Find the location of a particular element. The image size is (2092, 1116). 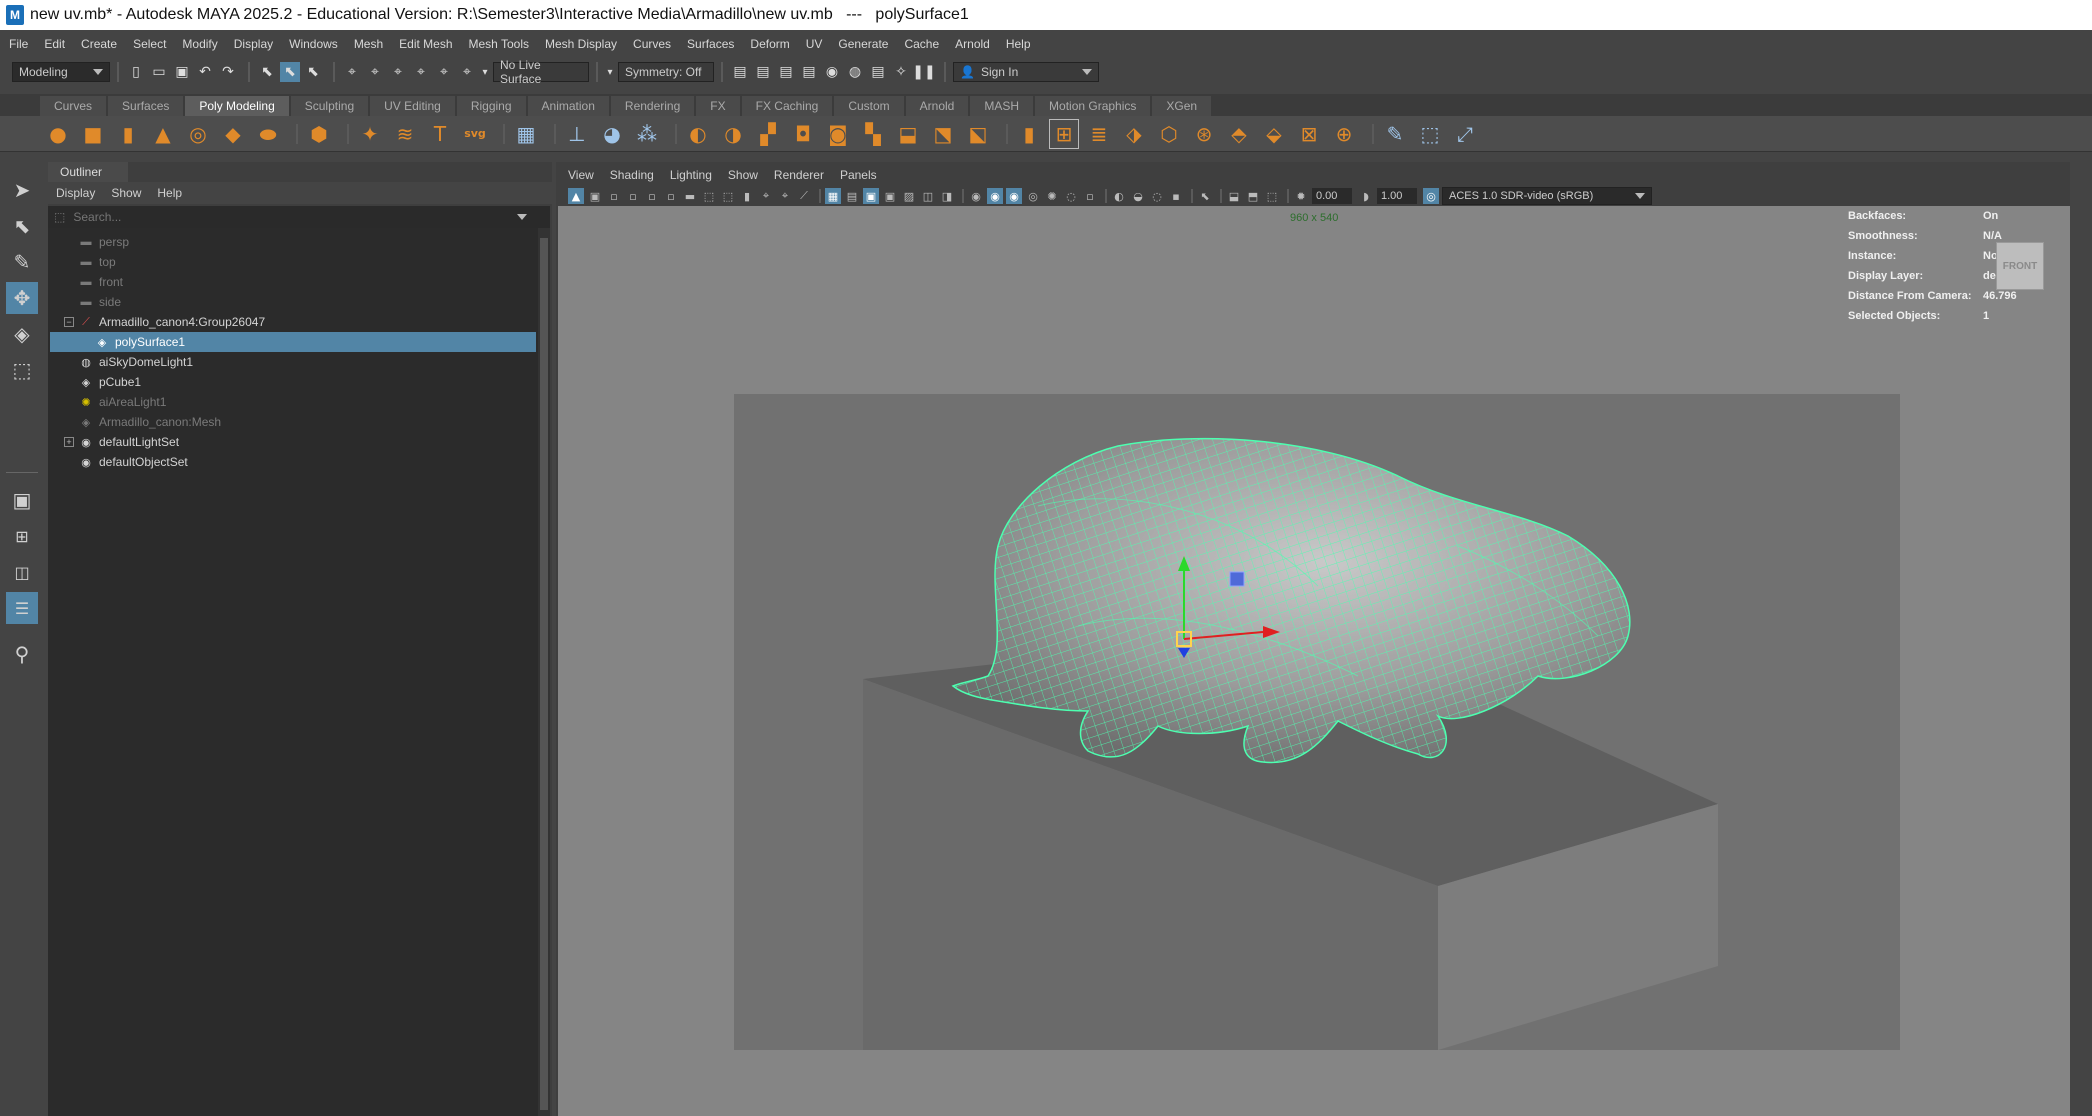

toggle-panel-icon: ⬚ is located at coordinates (1272, 196).